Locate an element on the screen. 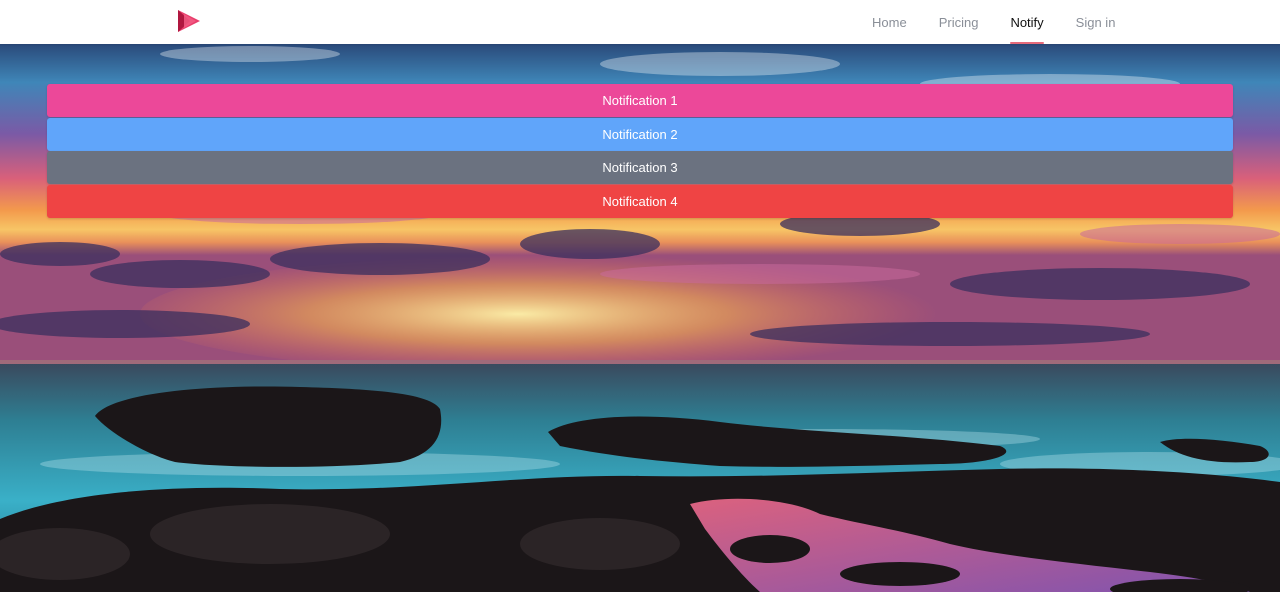 This screenshot has height=592, width=1280. notification-1: Notification 1 is located at coordinates (640, 100).